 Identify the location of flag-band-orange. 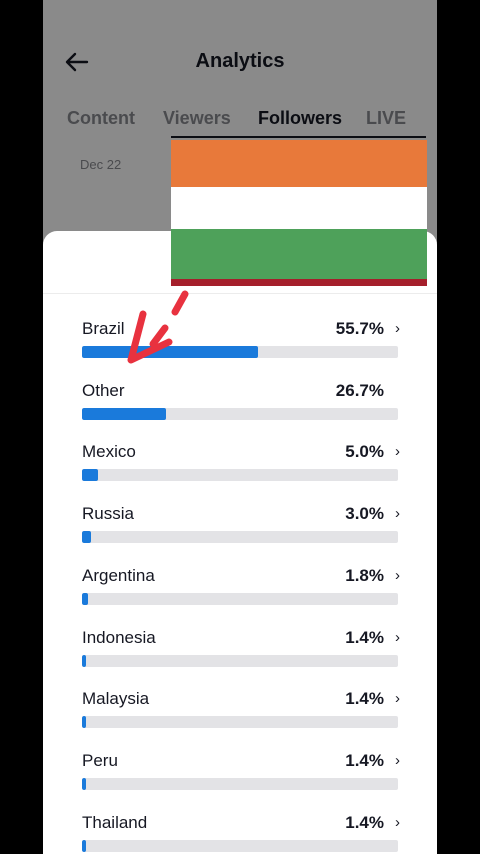
(299, 163).